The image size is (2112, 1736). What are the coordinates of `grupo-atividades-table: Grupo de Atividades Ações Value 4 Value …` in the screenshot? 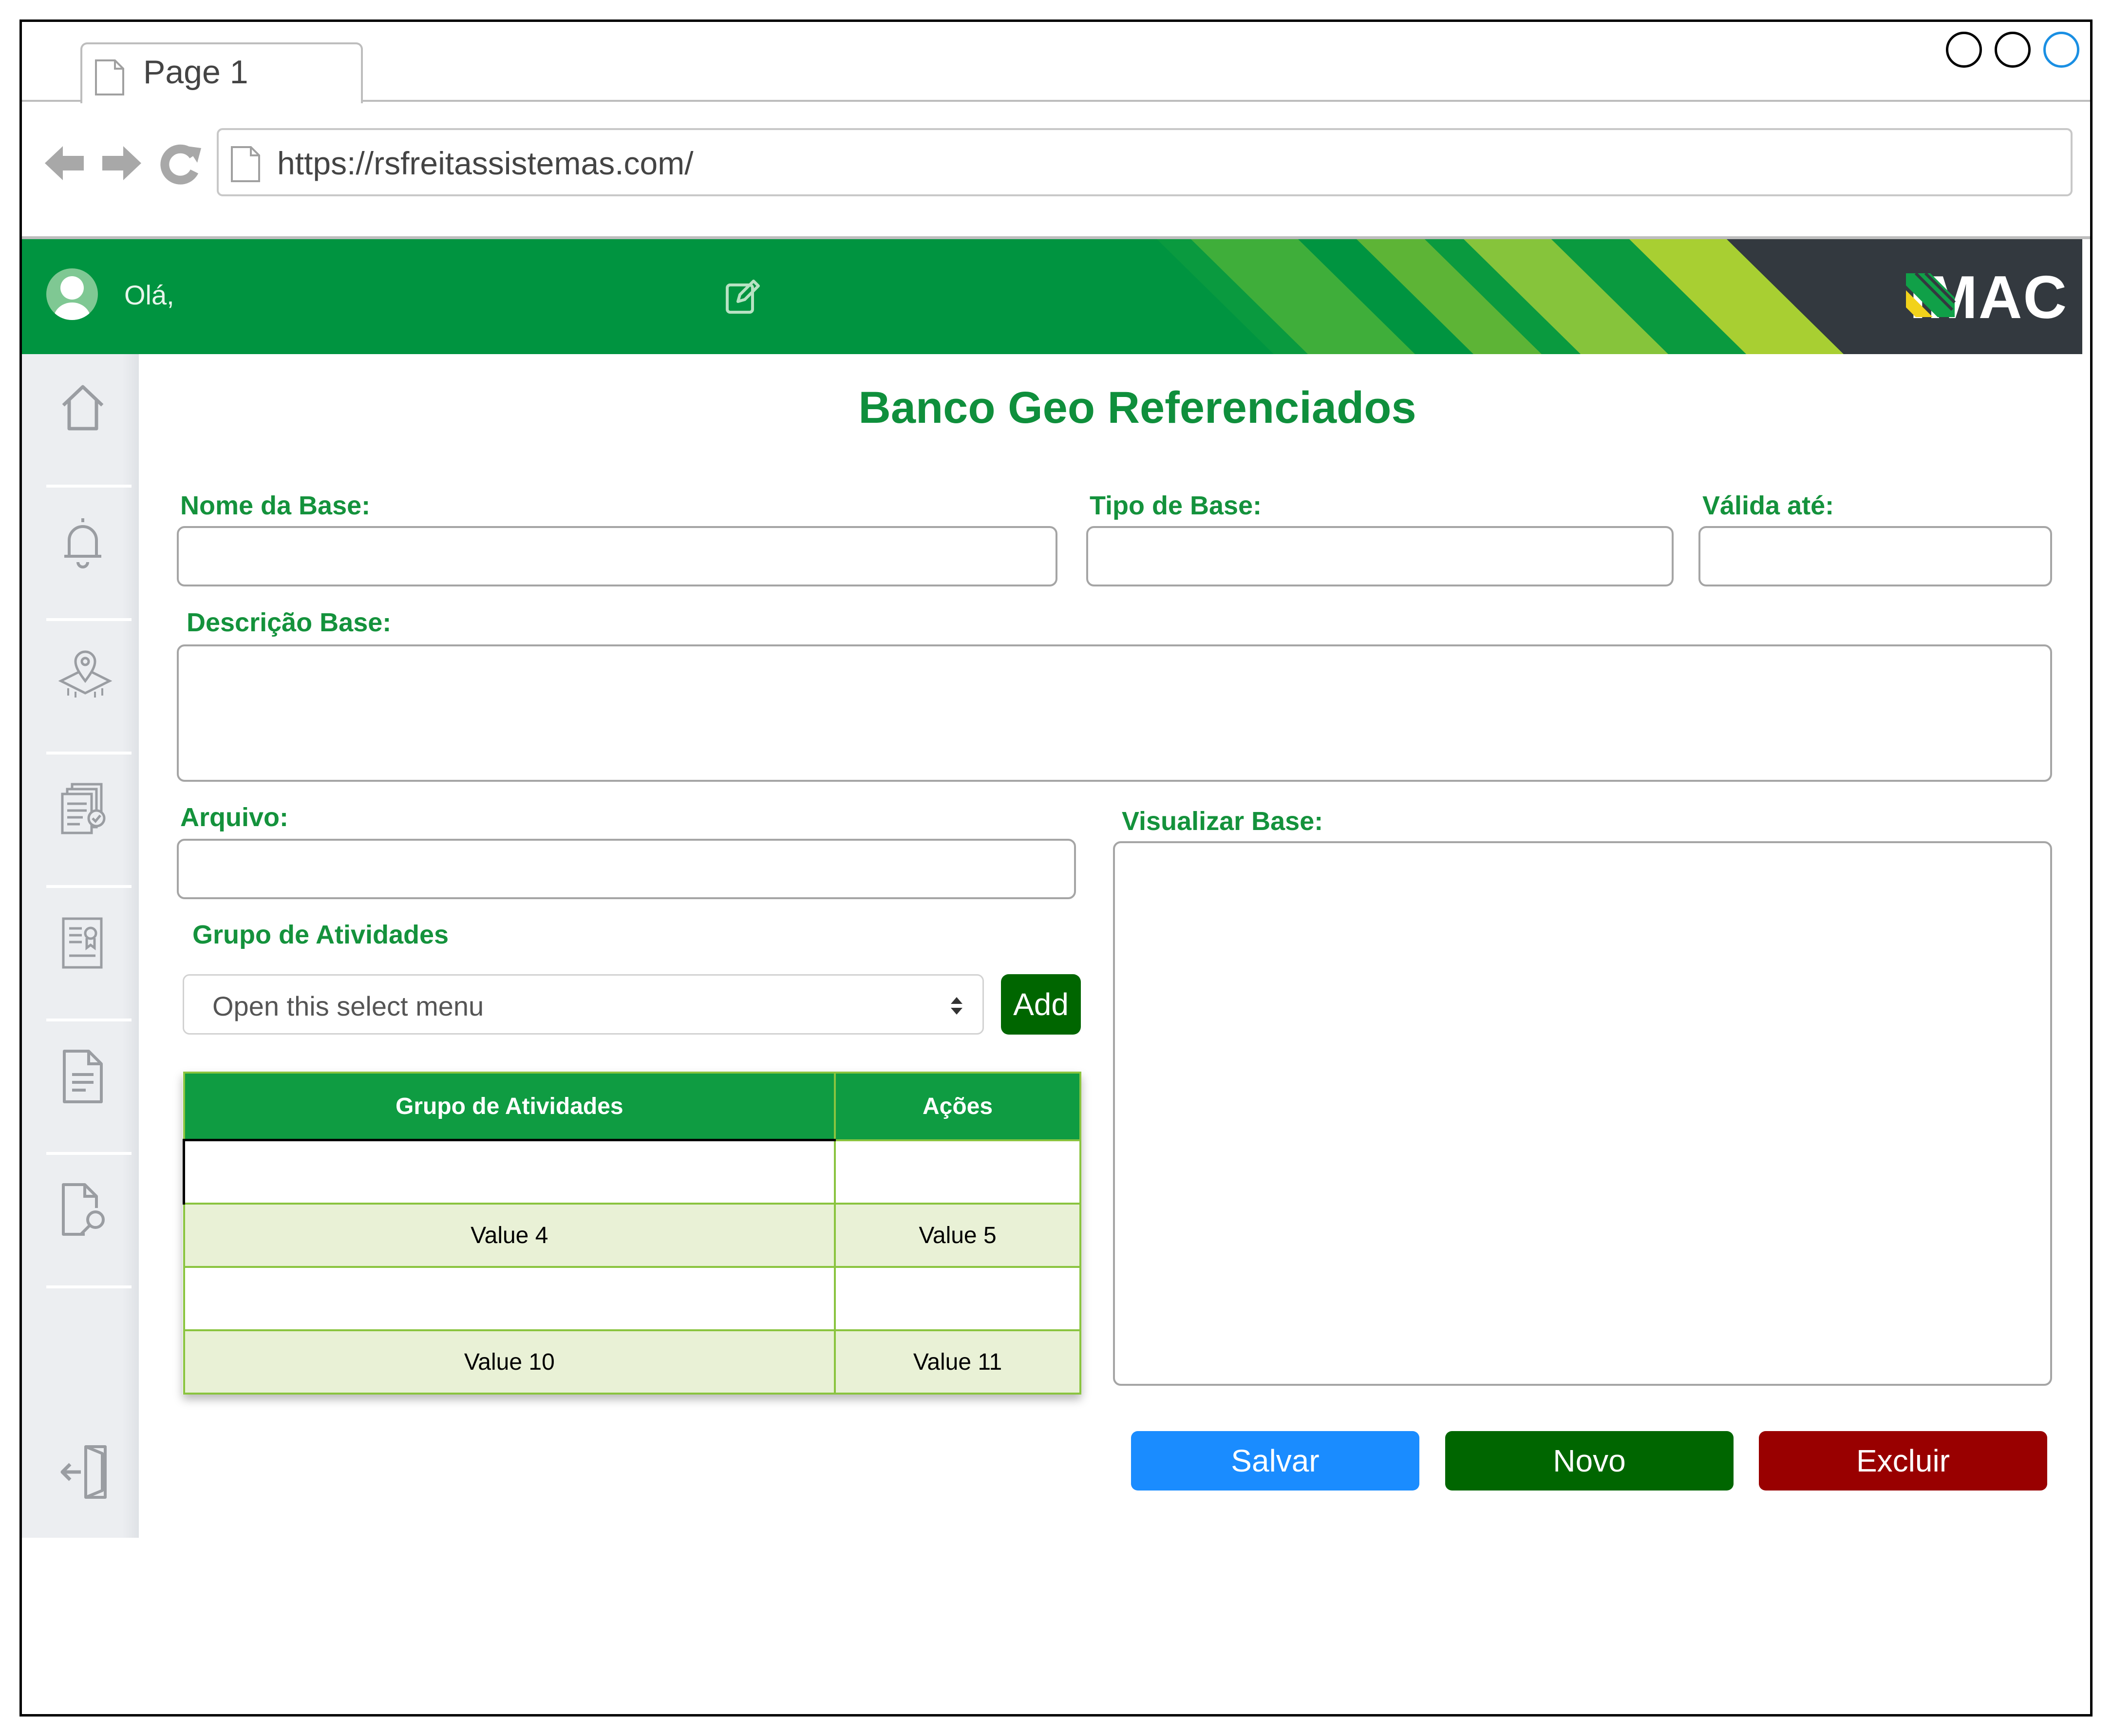 It's located at (632, 1233).